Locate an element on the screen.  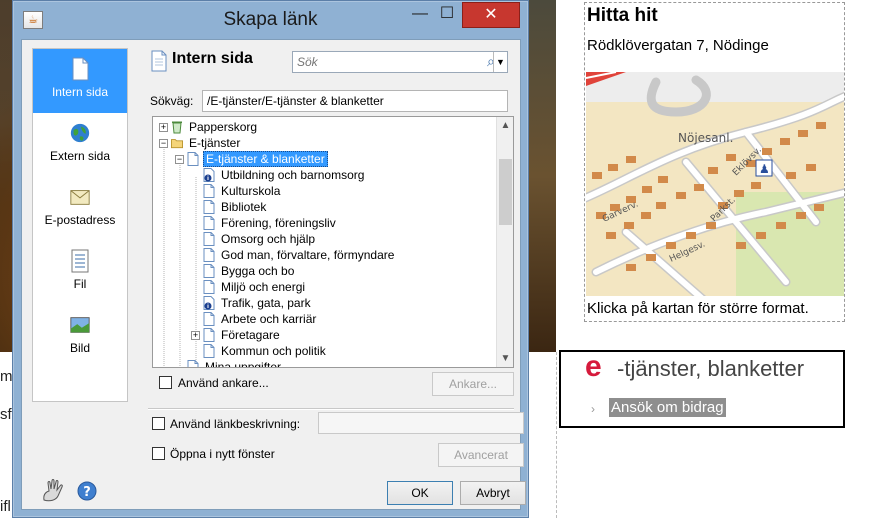
tree-item: − E-tjänster is located at coordinates (200, 143).